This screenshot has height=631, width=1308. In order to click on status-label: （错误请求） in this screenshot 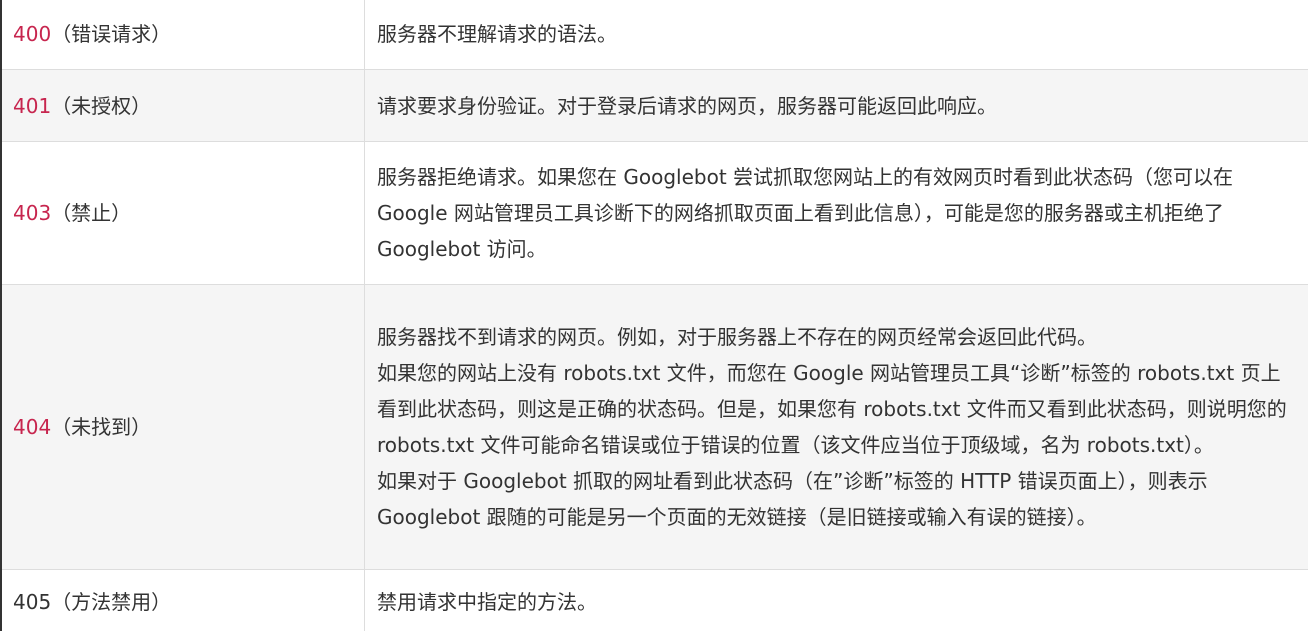, I will do `click(111, 34)`.